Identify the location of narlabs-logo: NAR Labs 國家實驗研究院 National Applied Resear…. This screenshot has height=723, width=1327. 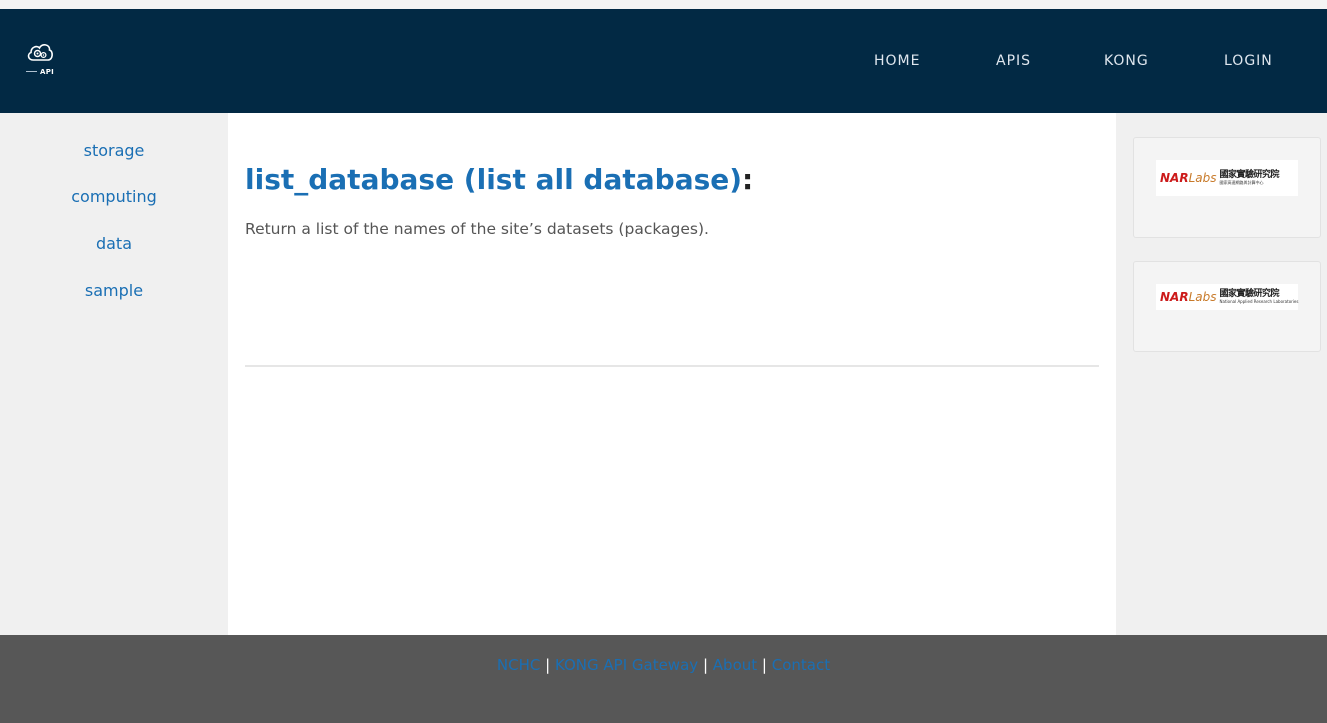
(1227, 297).